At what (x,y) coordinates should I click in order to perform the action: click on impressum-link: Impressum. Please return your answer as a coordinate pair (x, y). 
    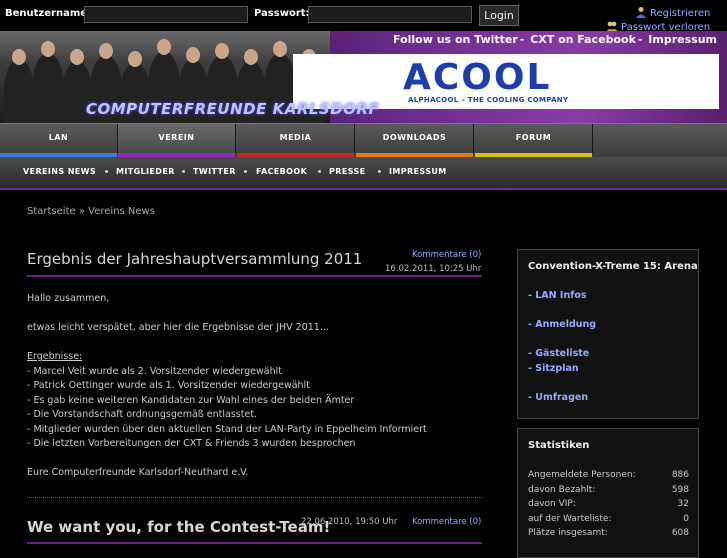
    Looking at the image, I should click on (682, 39).